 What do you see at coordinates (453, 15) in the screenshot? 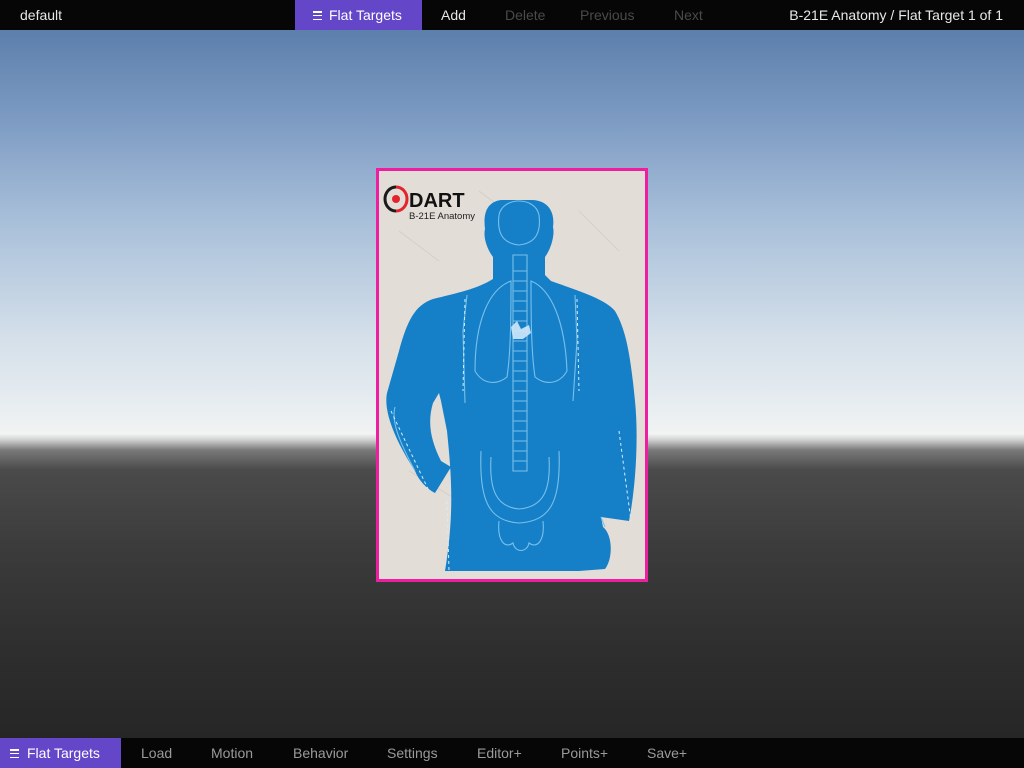
I see `add-button: Add` at bounding box center [453, 15].